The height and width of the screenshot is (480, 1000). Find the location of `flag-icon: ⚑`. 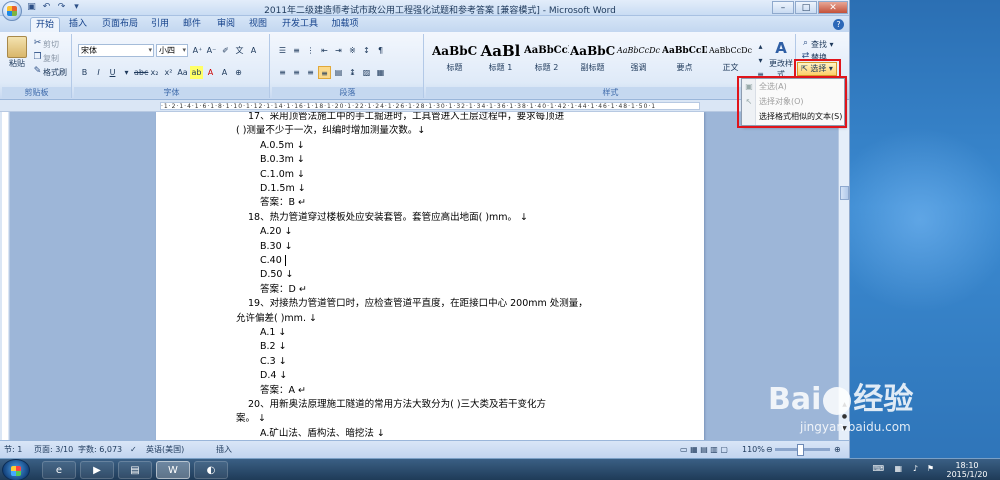

flag-icon: ⚑ is located at coordinates (930, 468).